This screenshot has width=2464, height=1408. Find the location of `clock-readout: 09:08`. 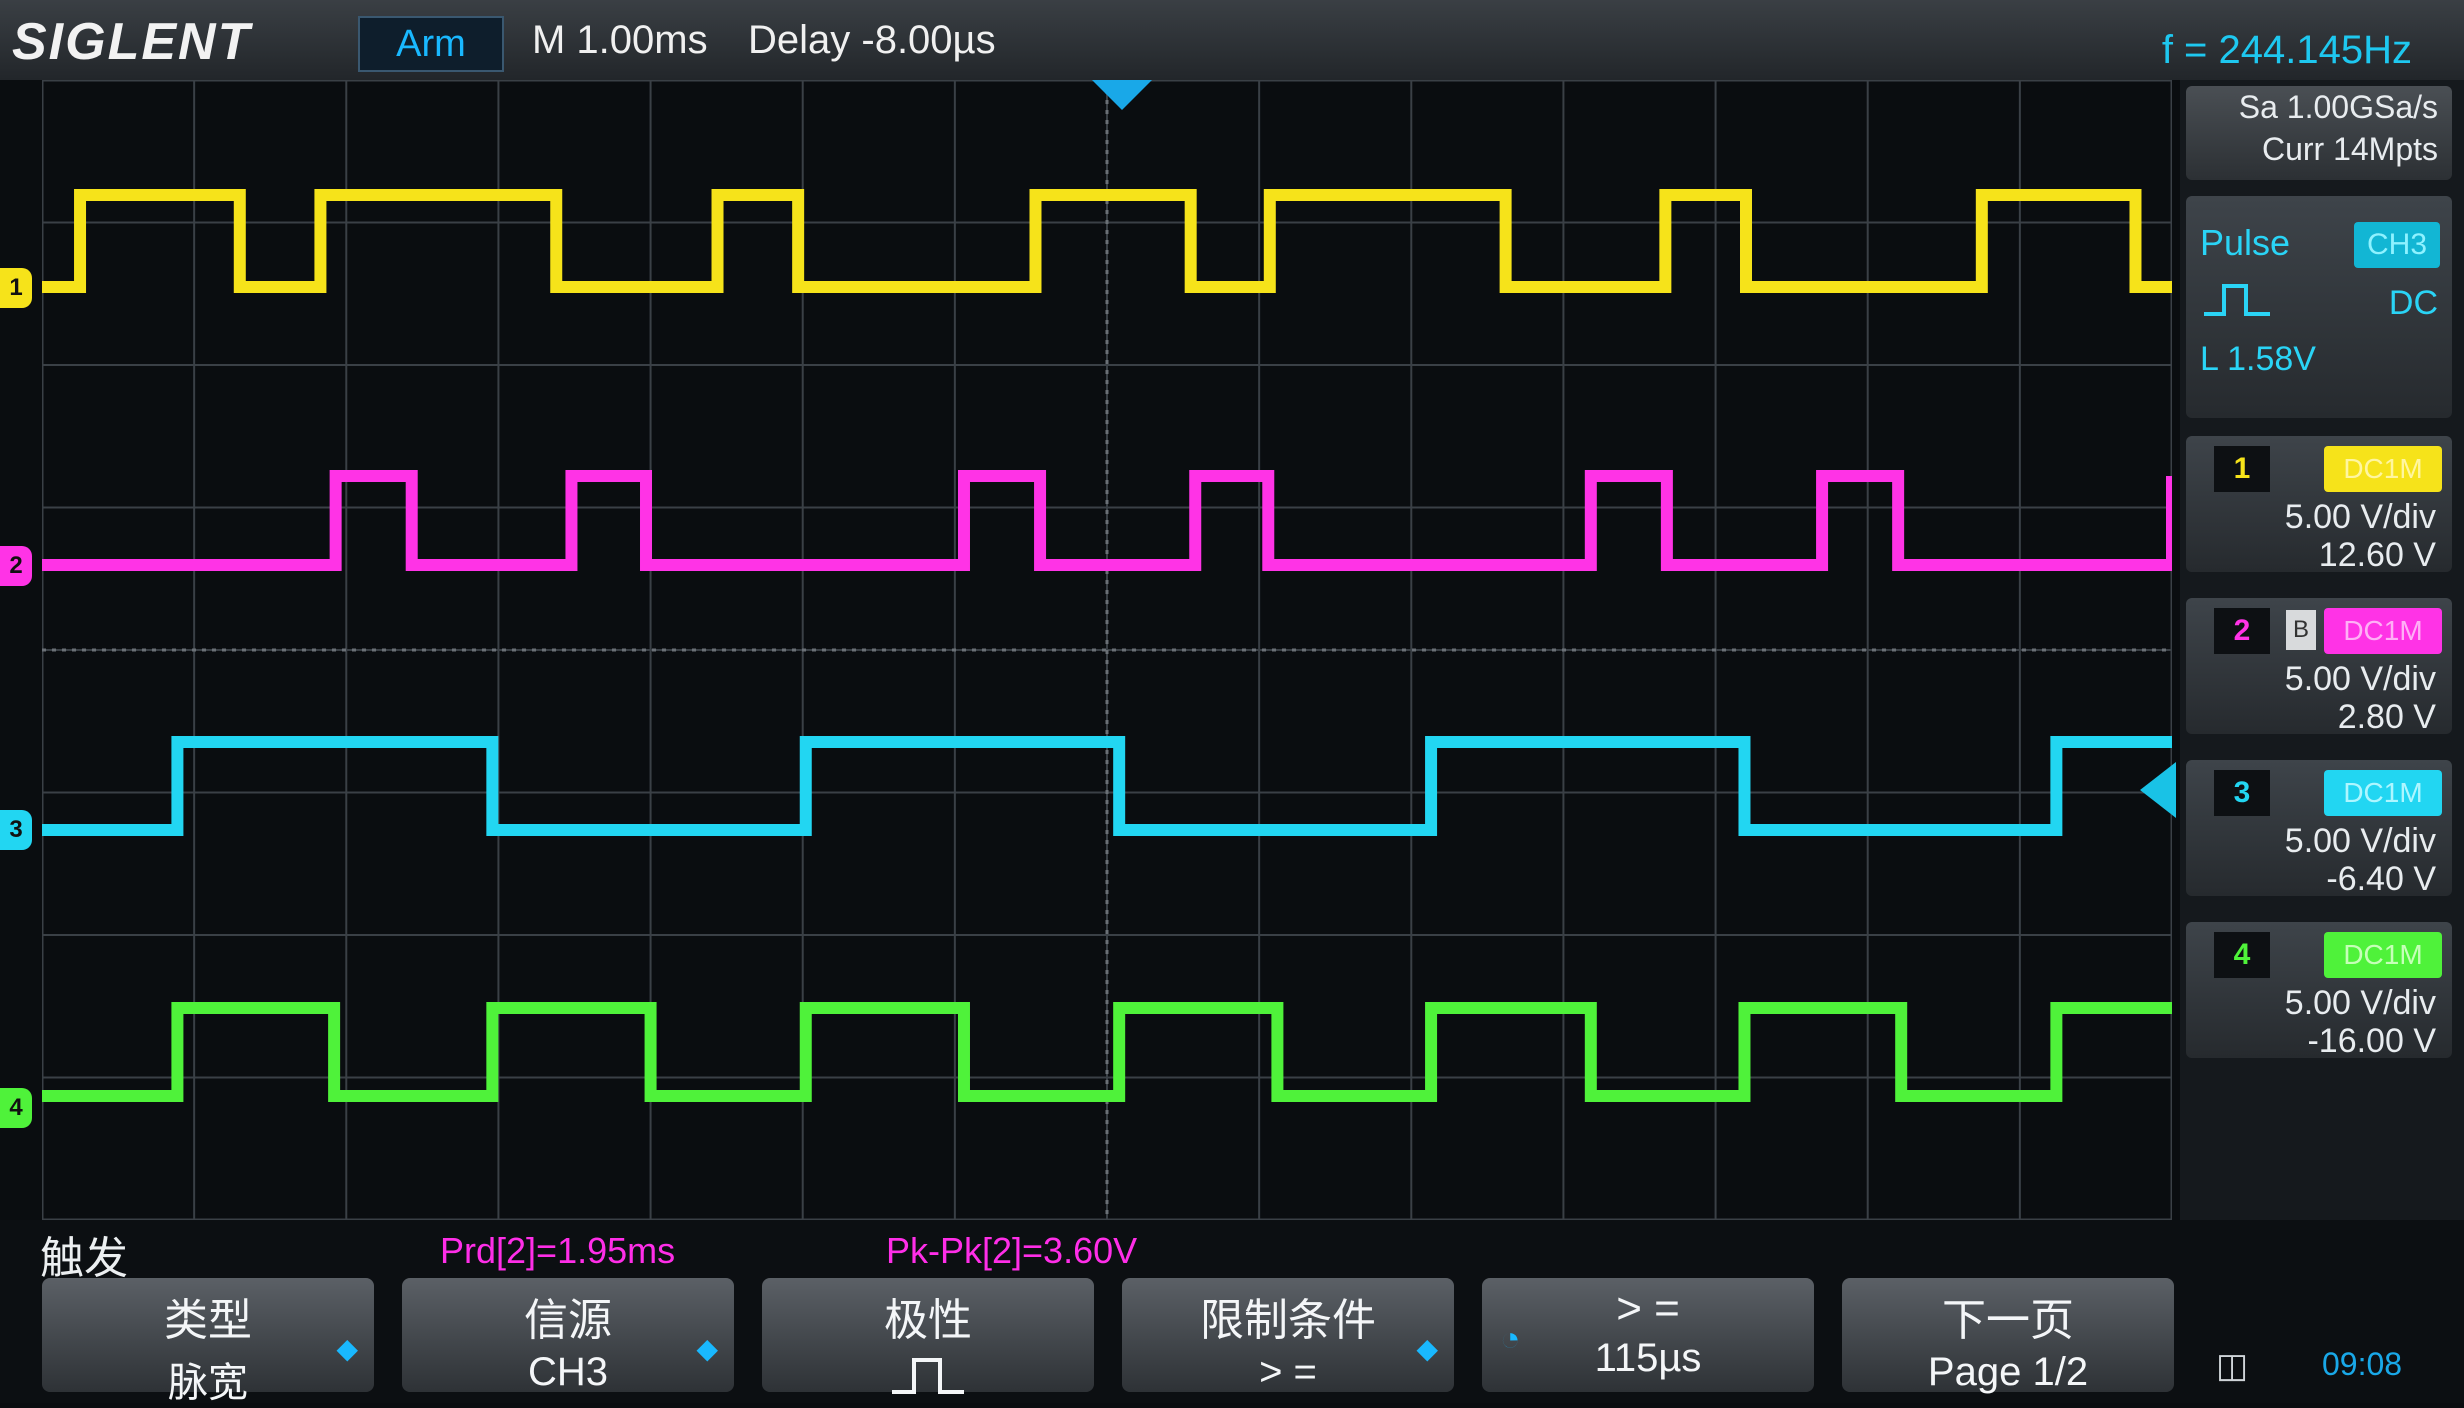

clock-readout: 09:08 is located at coordinates (2362, 1364).